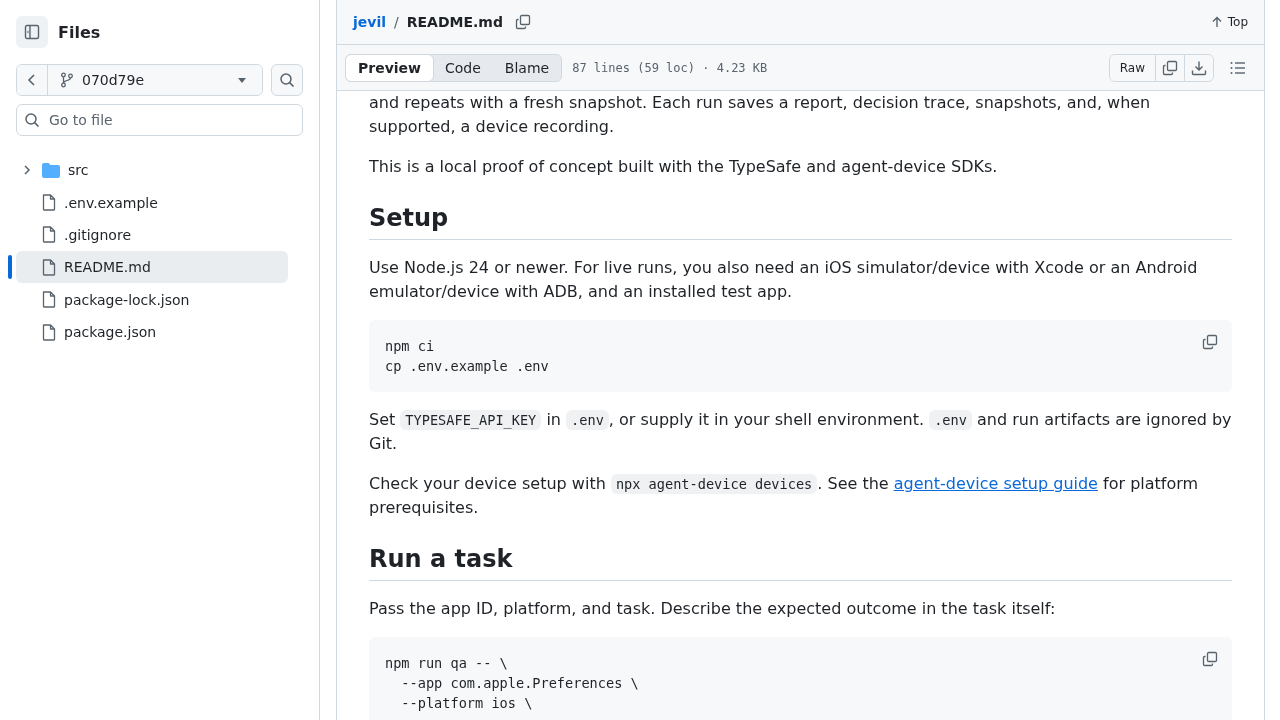 The height and width of the screenshot is (720, 1280). What do you see at coordinates (152, 234) in the screenshot?
I see `file-tree-item: .gitignore` at bounding box center [152, 234].